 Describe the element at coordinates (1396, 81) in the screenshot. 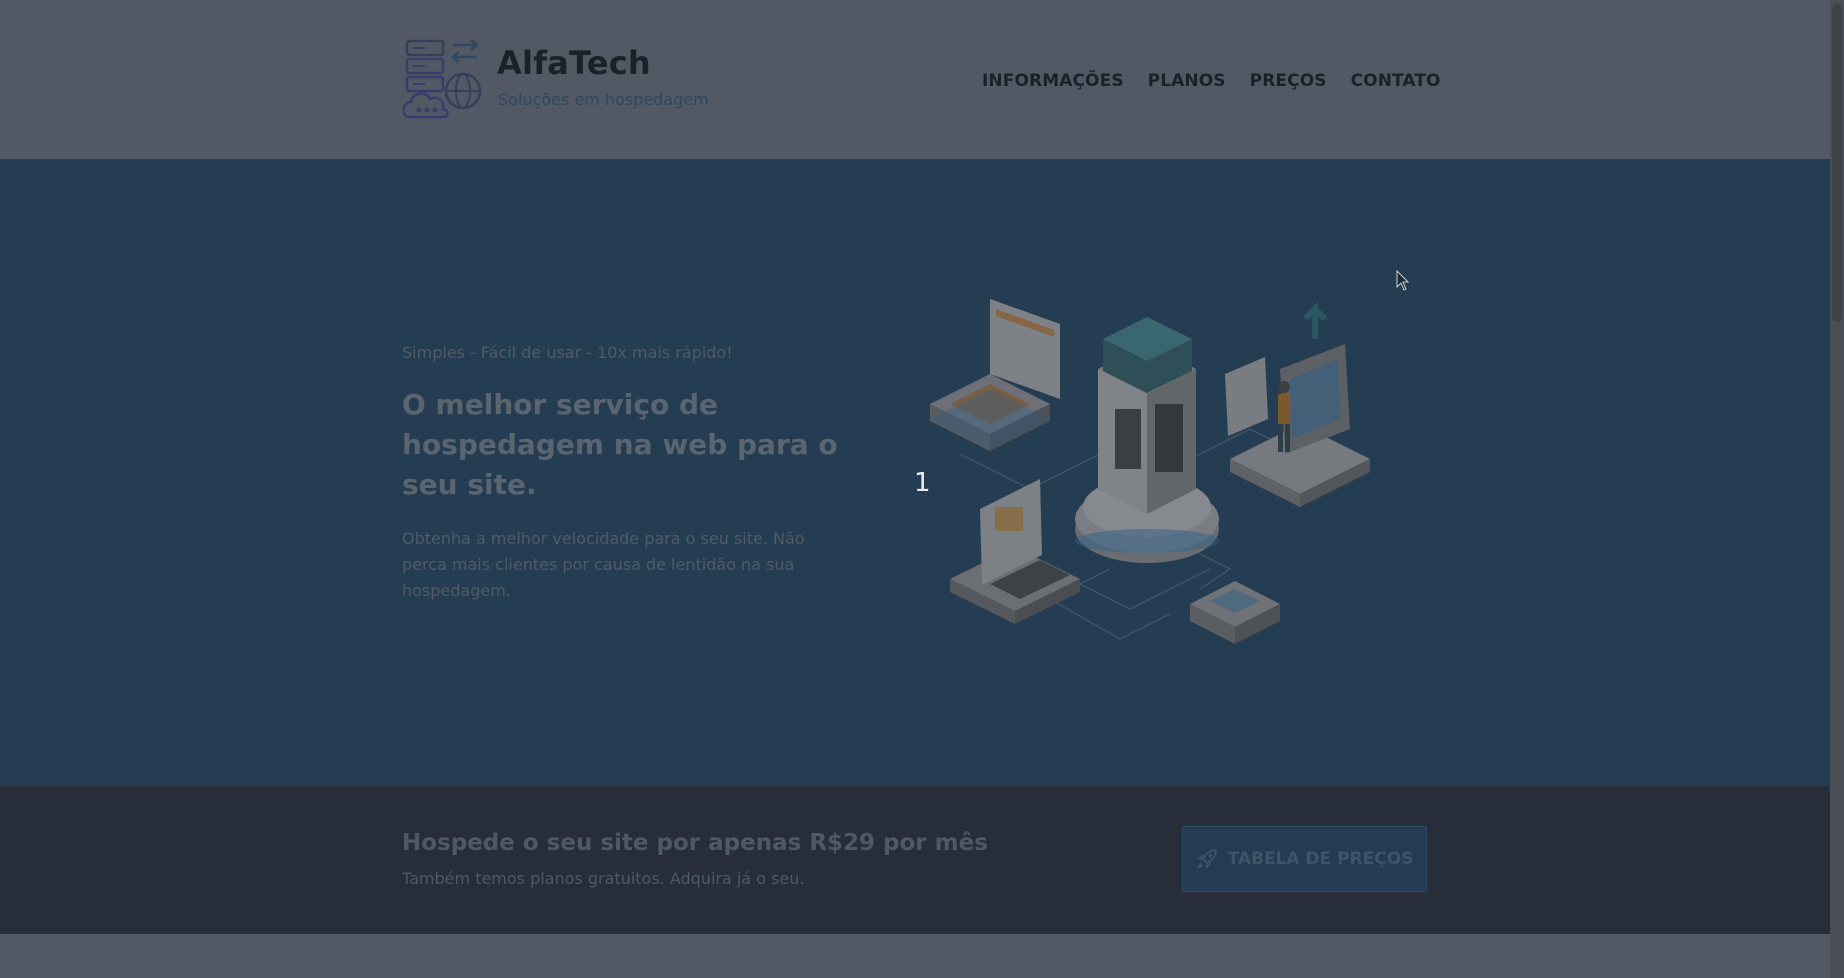

I see `nav-item-contato: CONTATO` at that location.